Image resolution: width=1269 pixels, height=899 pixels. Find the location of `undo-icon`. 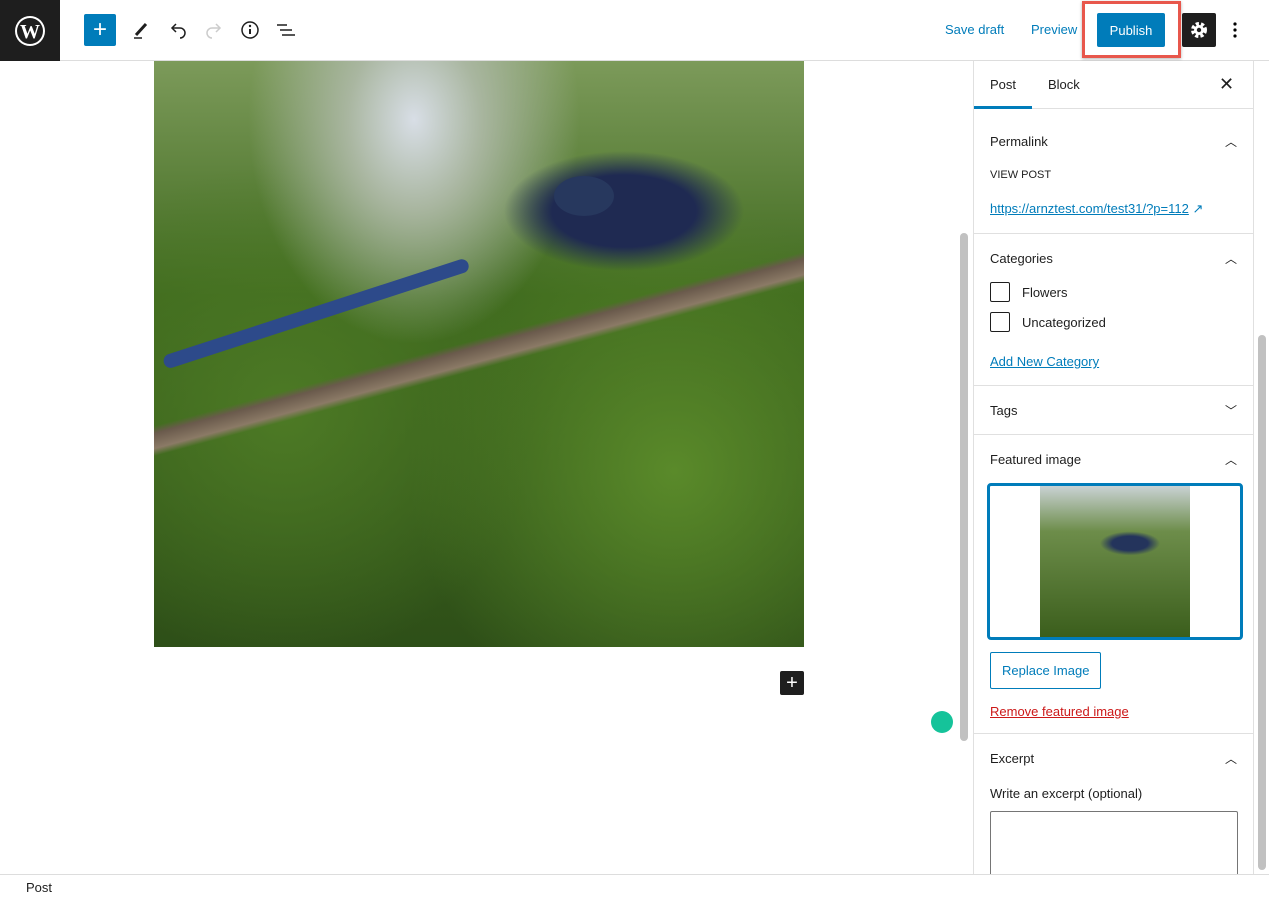

undo-icon is located at coordinates (178, 30).